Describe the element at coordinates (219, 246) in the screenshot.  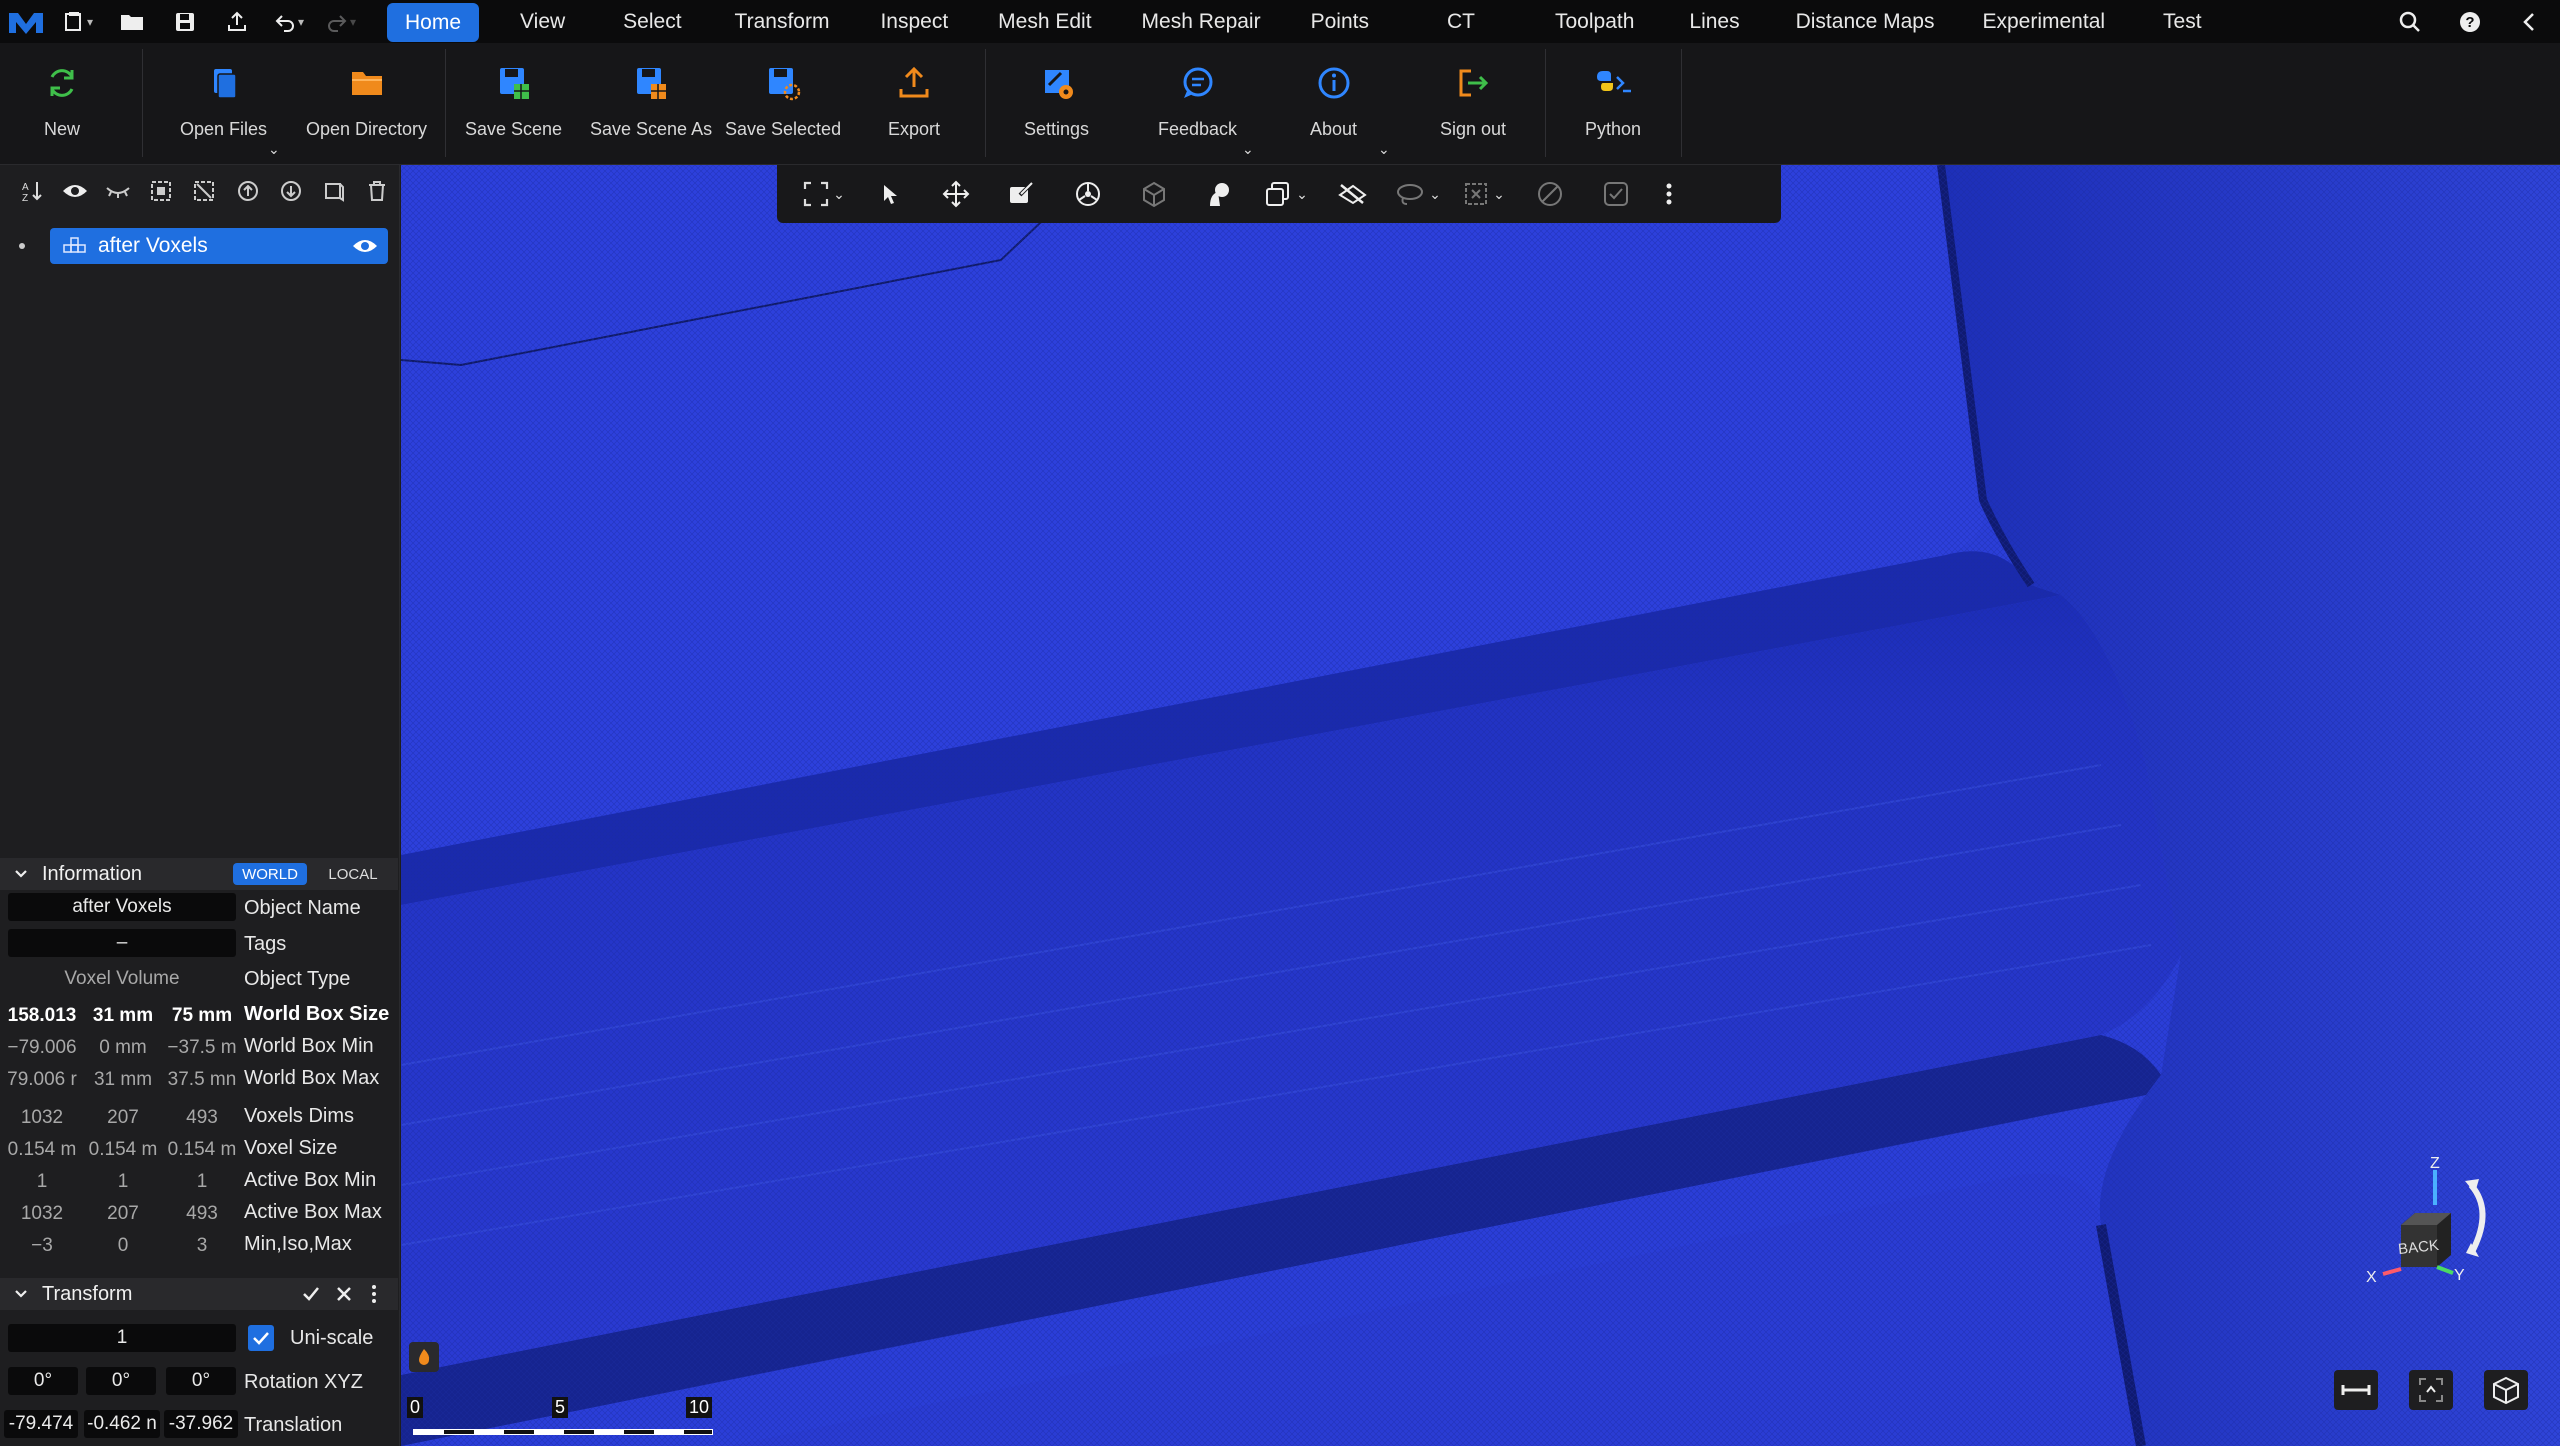
I see `scene-item-after-voxels: after Voxels` at that location.